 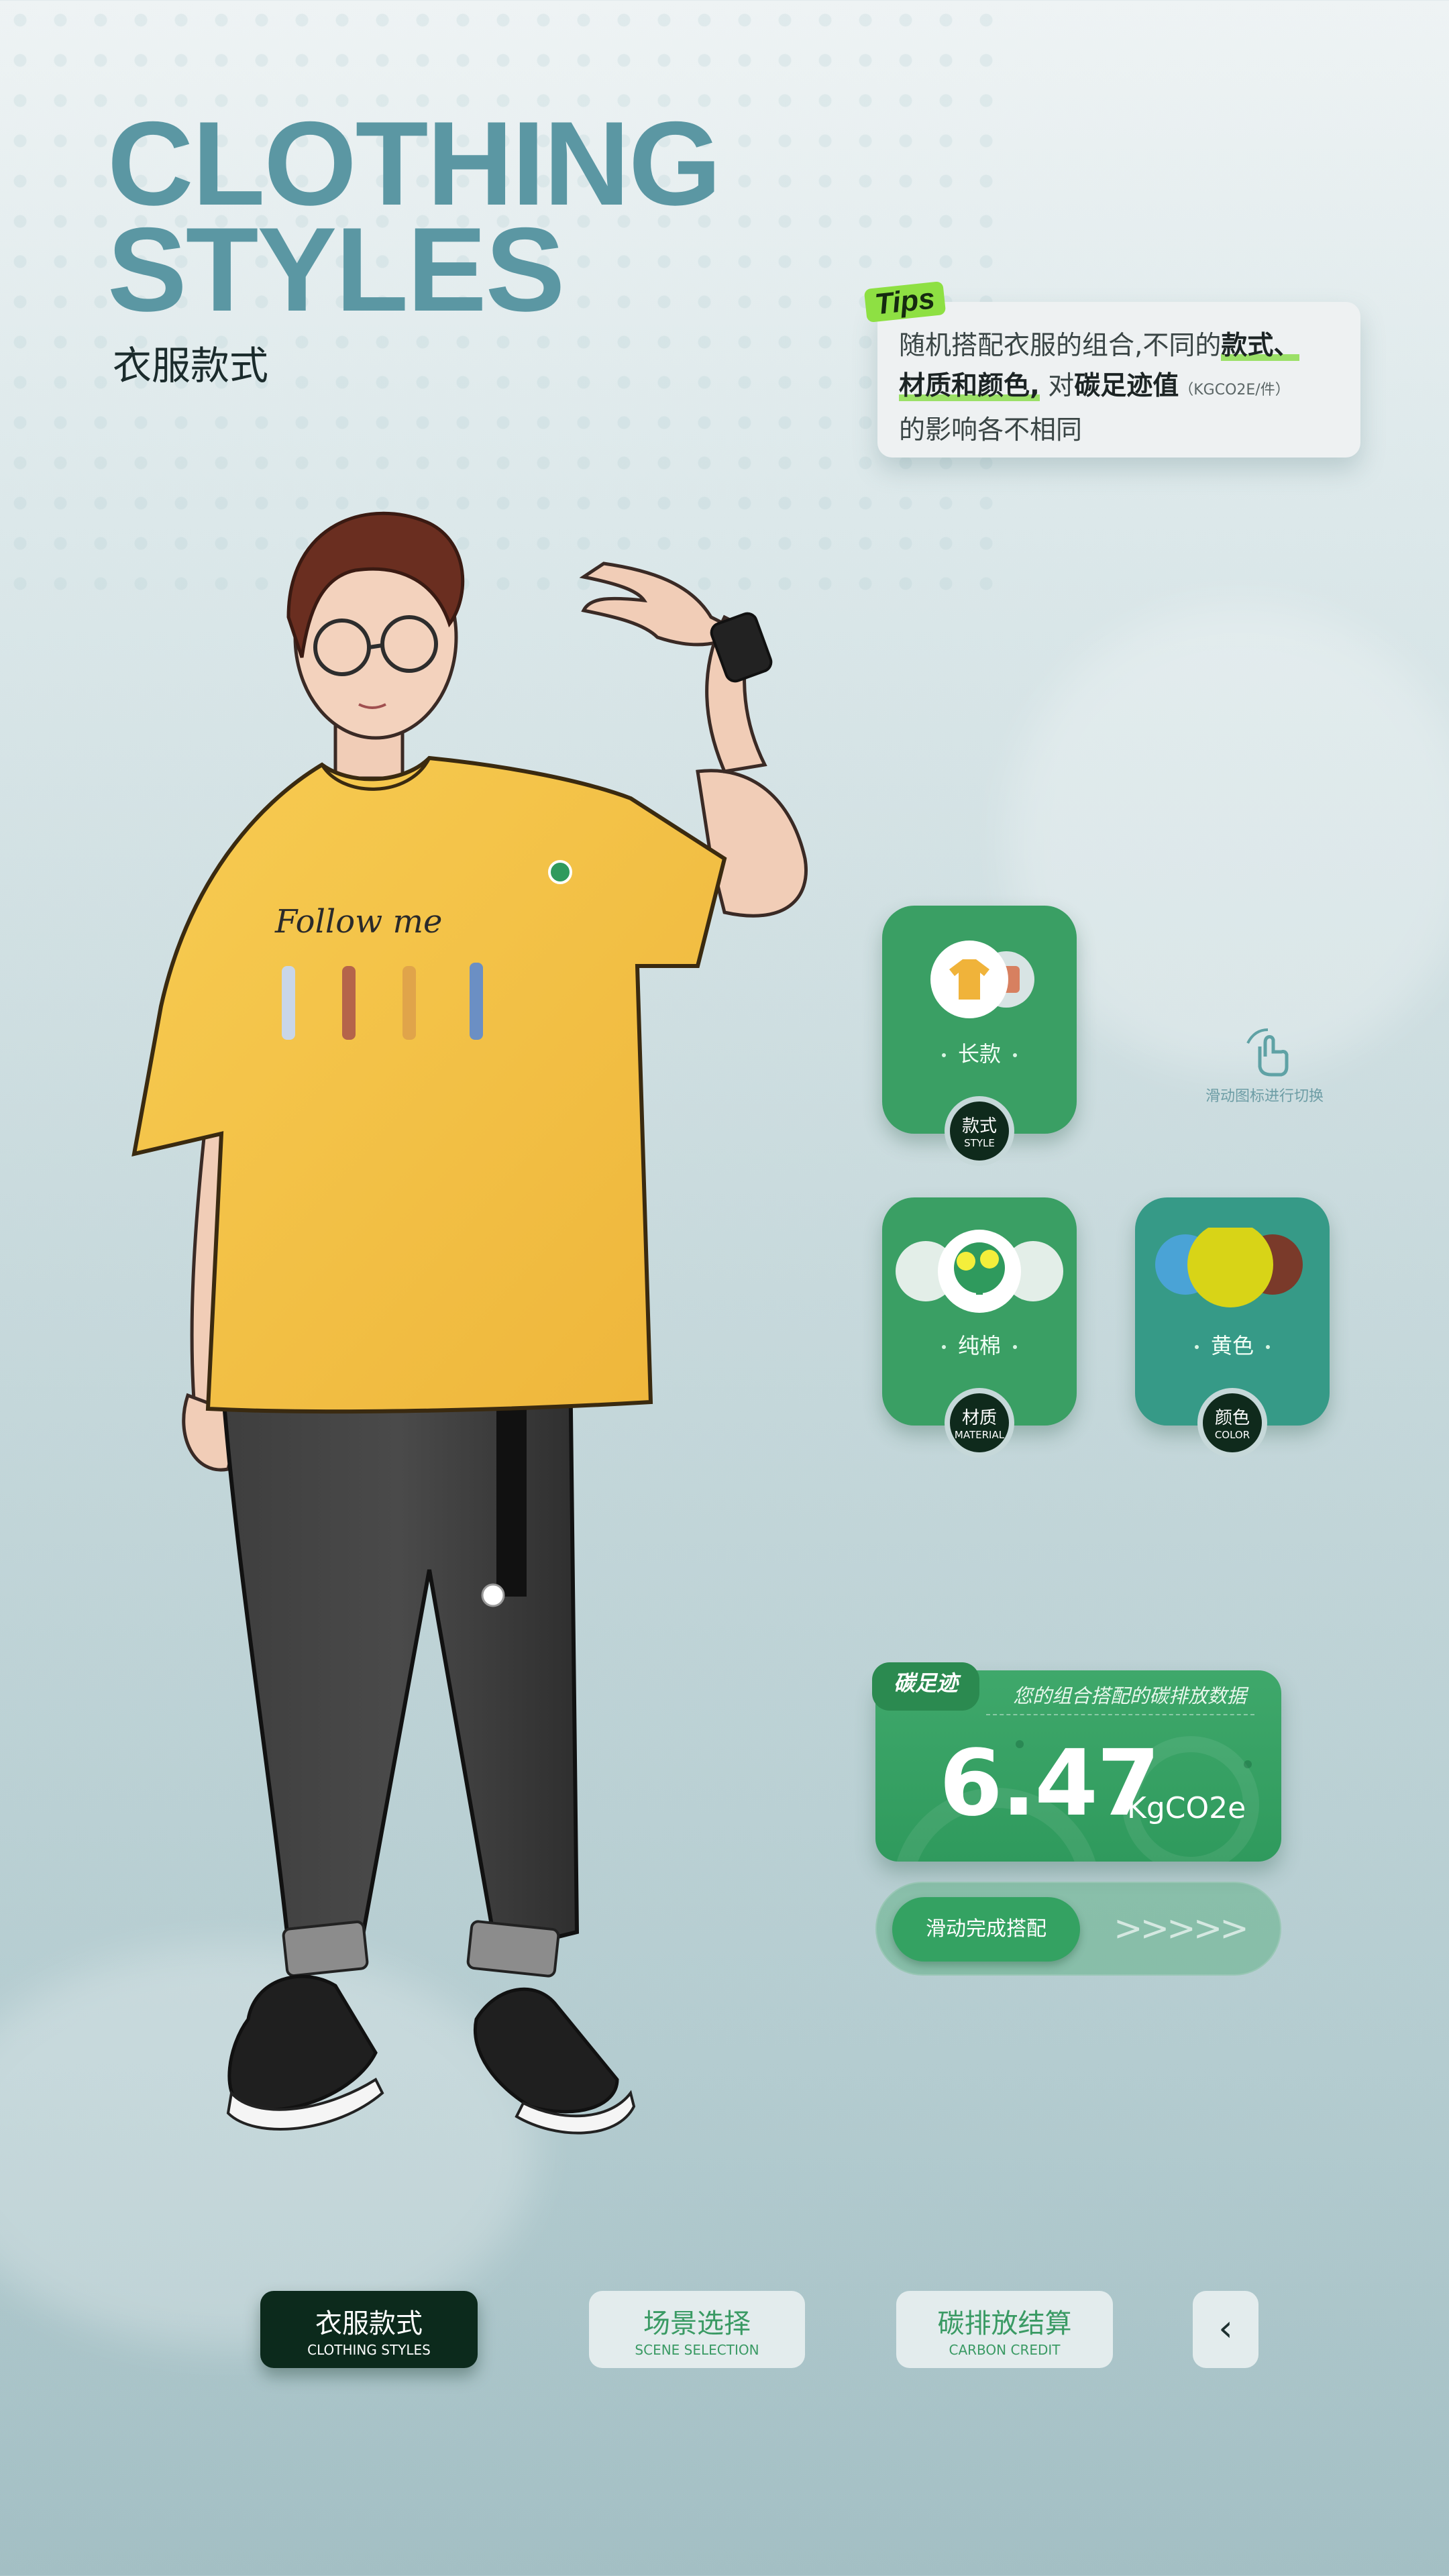 What do you see at coordinates (1267, 1052) in the screenshot?
I see `swipe-hand-icon` at bounding box center [1267, 1052].